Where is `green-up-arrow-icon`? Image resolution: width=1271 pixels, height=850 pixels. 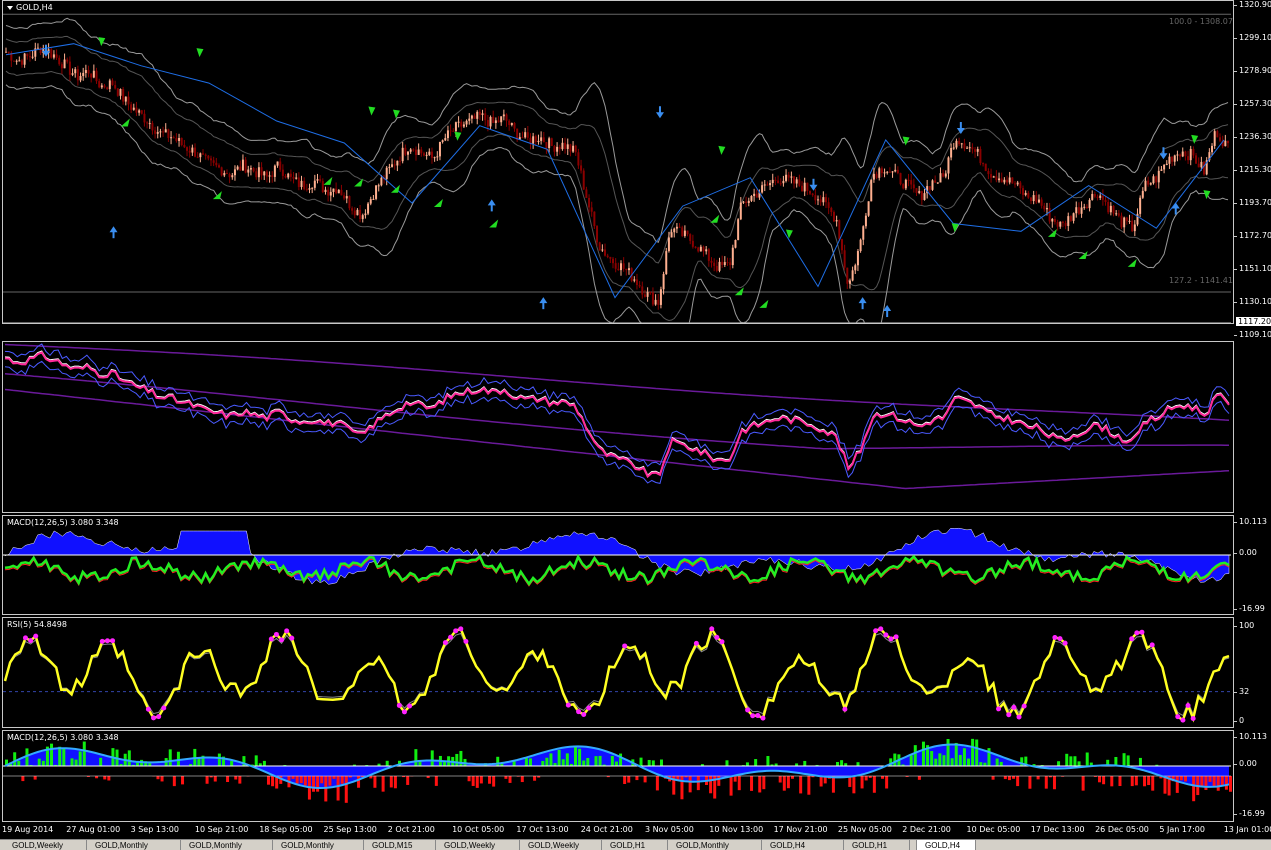 green-up-arrow-icon is located at coordinates (764, 303).